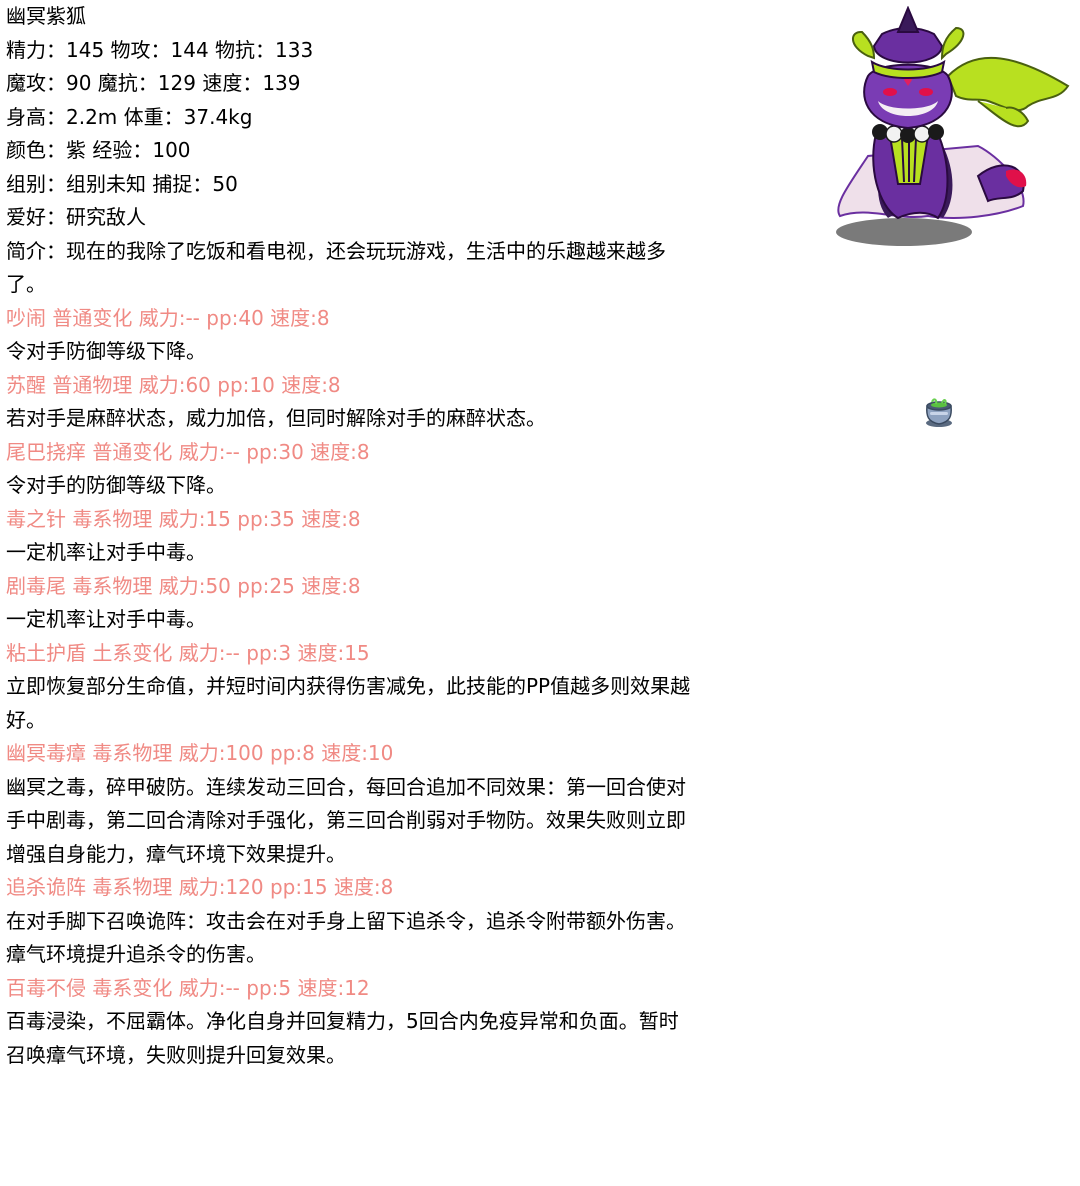 The width and height of the screenshot is (1080, 1186). Describe the element at coordinates (276, 418) in the screenshot. I see `skill-description: 若对手是麻醉状态，威力加倍，但同时解除对手的麻醉状态。` at that location.